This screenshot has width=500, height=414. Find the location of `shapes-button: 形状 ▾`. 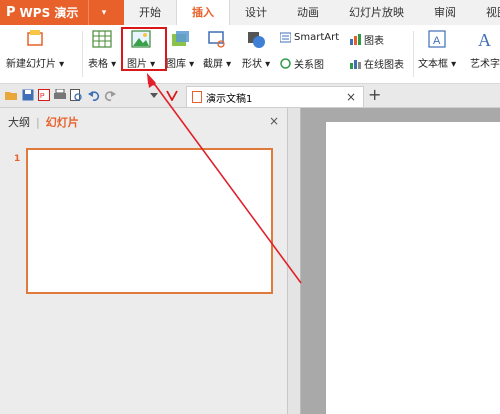

shapes-button: 形状 ▾ is located at coordinates (256, 49).